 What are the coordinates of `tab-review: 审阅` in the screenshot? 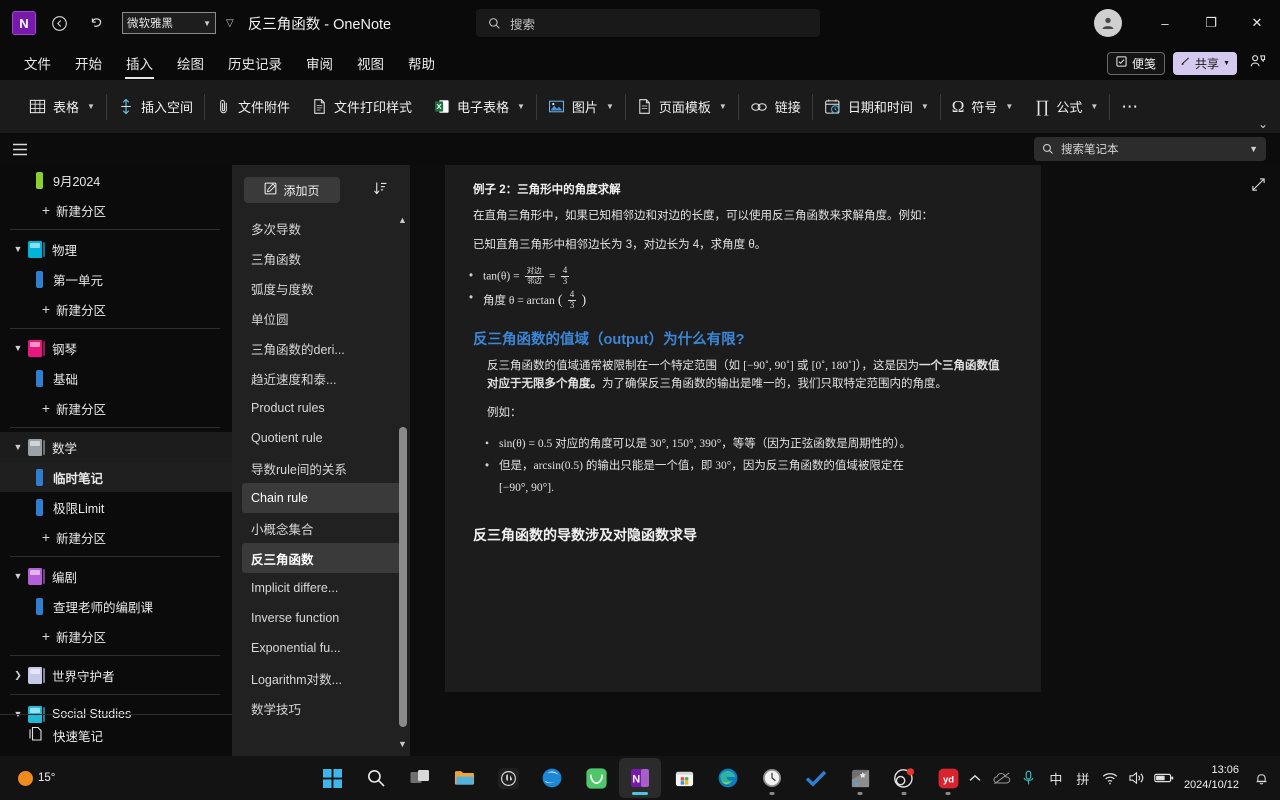 It's located at (319, 63).